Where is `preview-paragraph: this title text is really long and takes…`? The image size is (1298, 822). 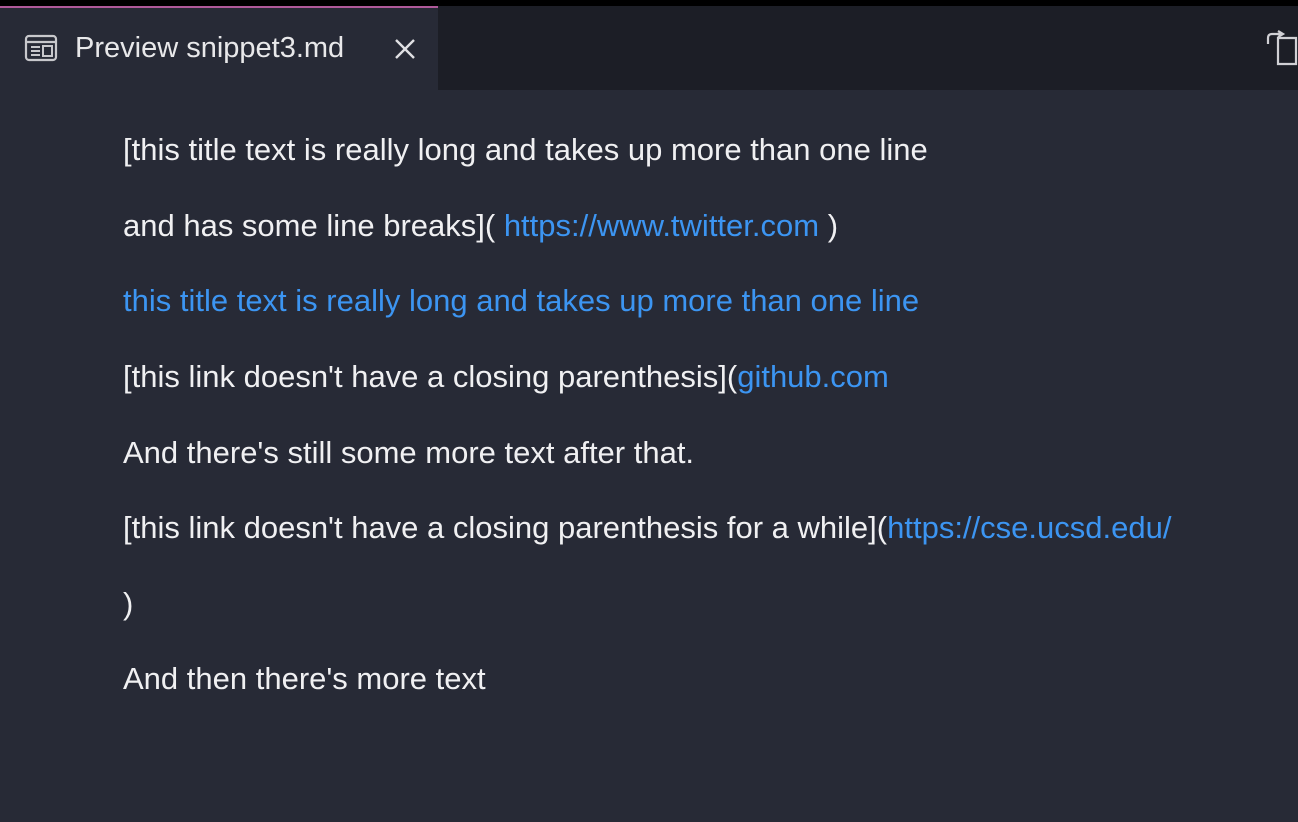 preview-paragraph: this title text is really long and takes… is located at coordinates (521, 301).